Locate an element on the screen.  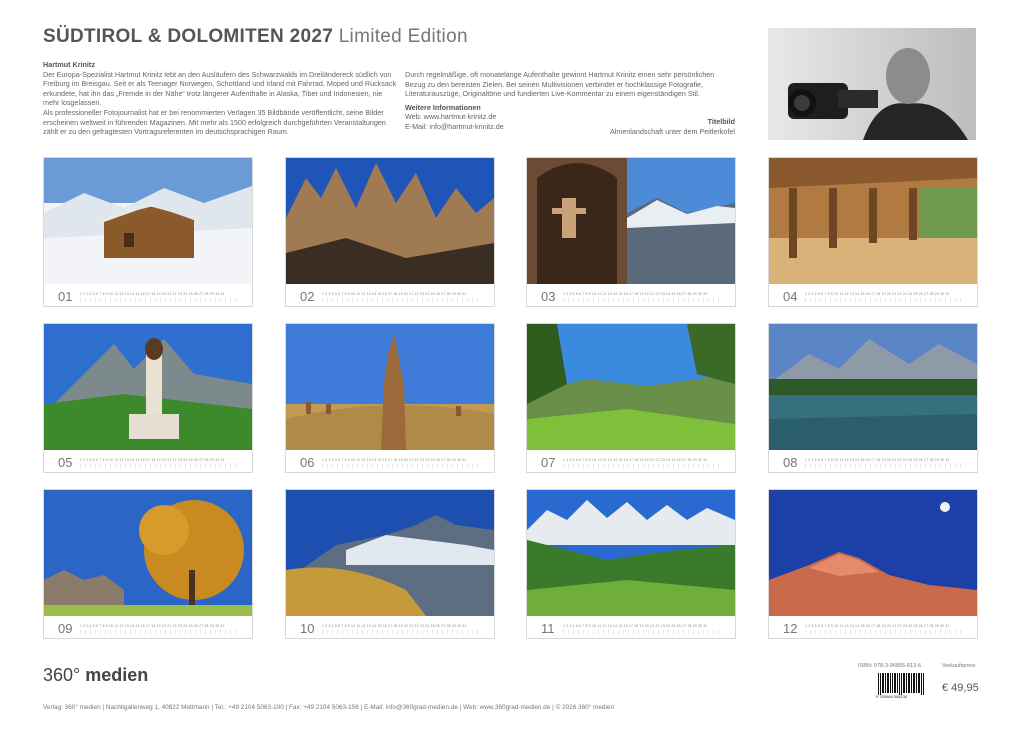
month-number: 07 is located at coordinates (548, 462).